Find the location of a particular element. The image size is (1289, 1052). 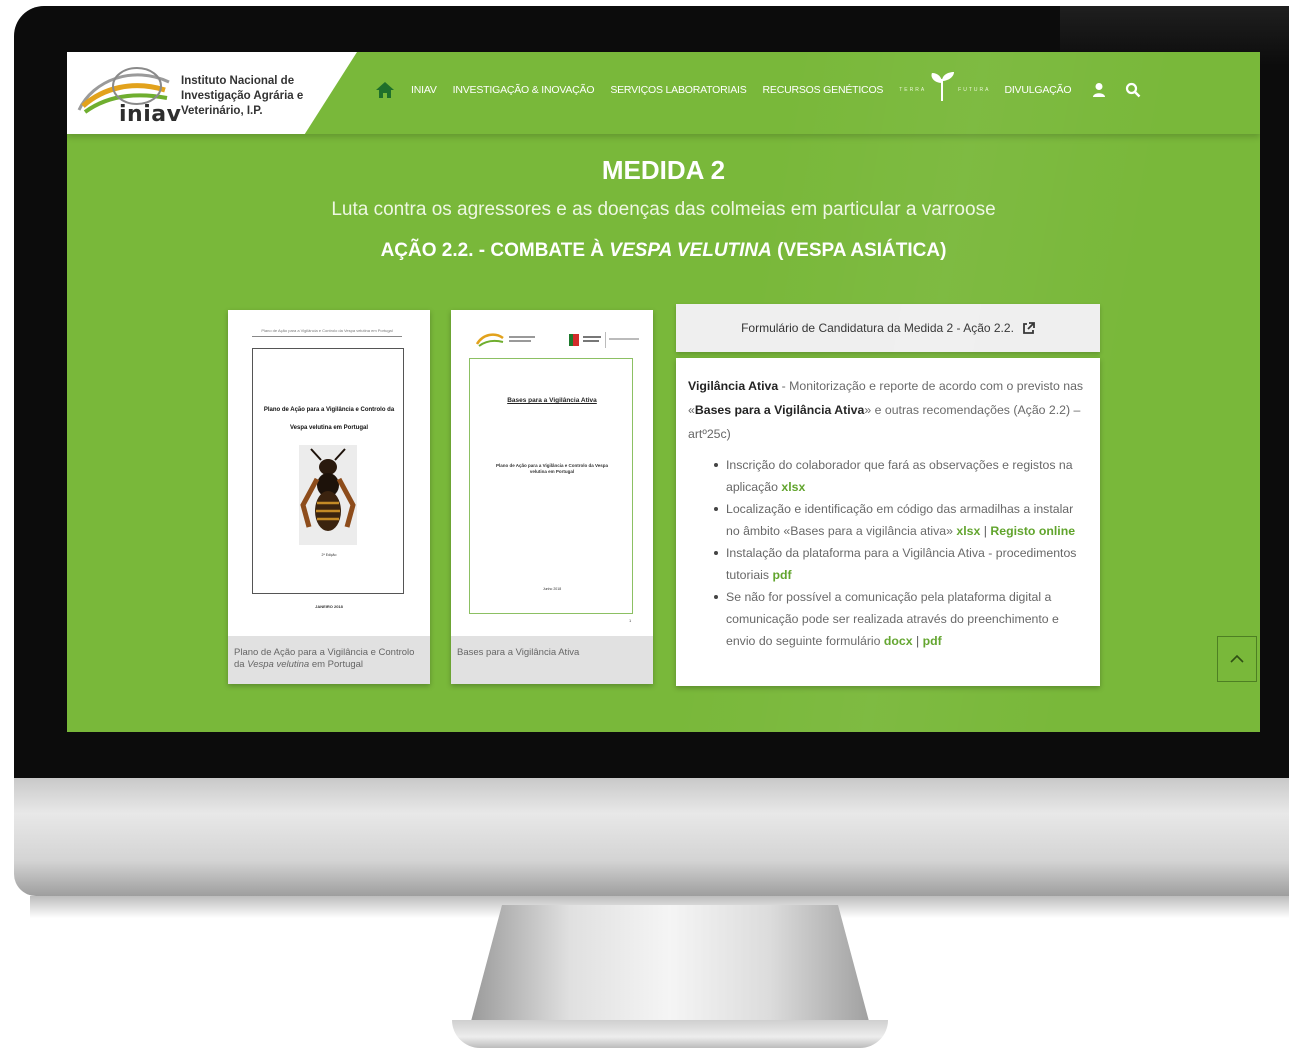

leaf-icon is located at coordinates (943, 86).